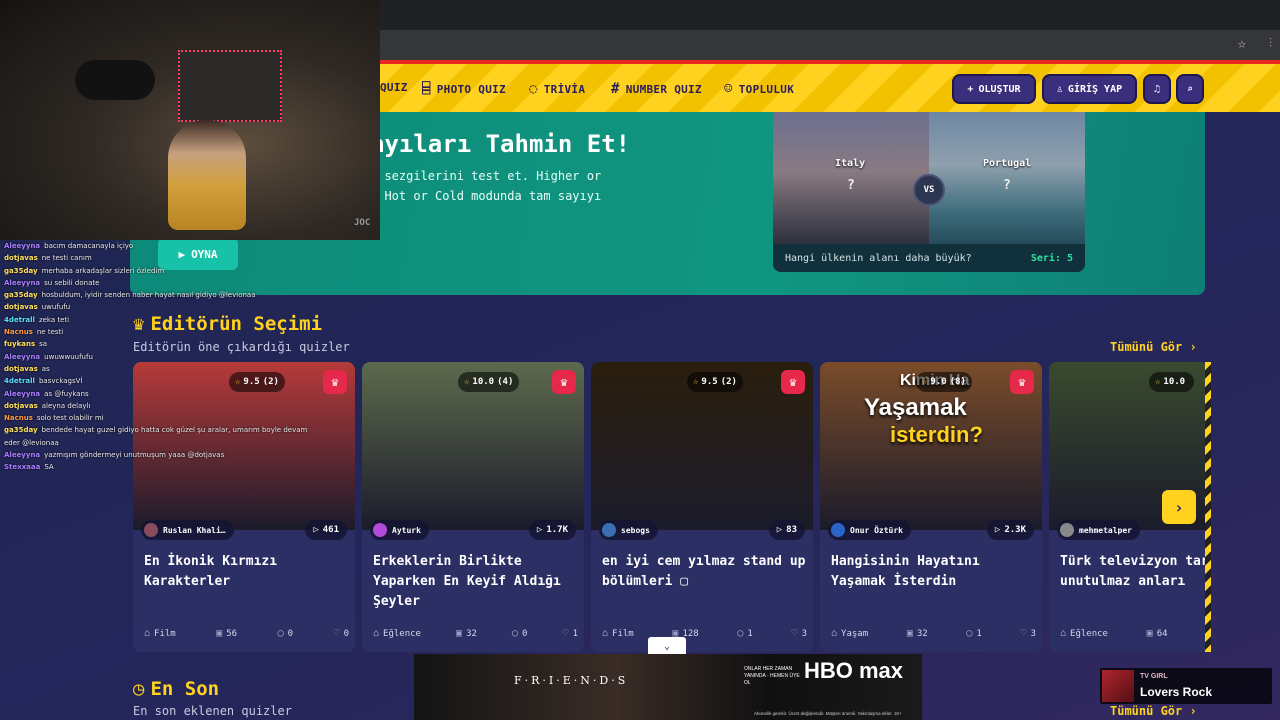  What do you see at coordinates (1023, 633) in the screenshot?
I see `heart-icon: ♡` at bounding box center [1023, 633].